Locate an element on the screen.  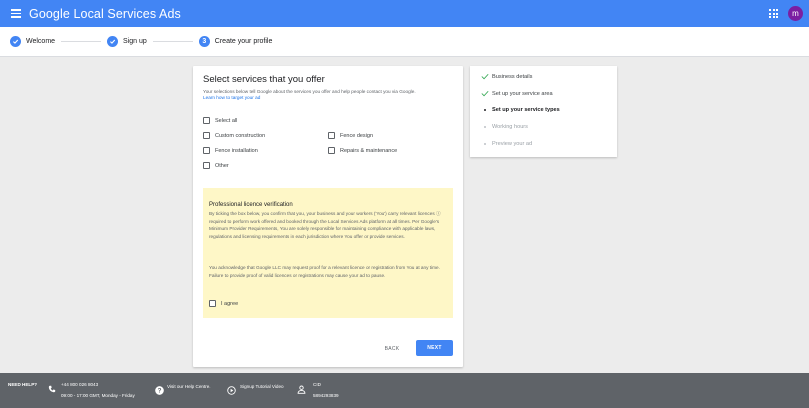
progress-item-preview-ad: Preview your ad is located at coordinates (506, 144).